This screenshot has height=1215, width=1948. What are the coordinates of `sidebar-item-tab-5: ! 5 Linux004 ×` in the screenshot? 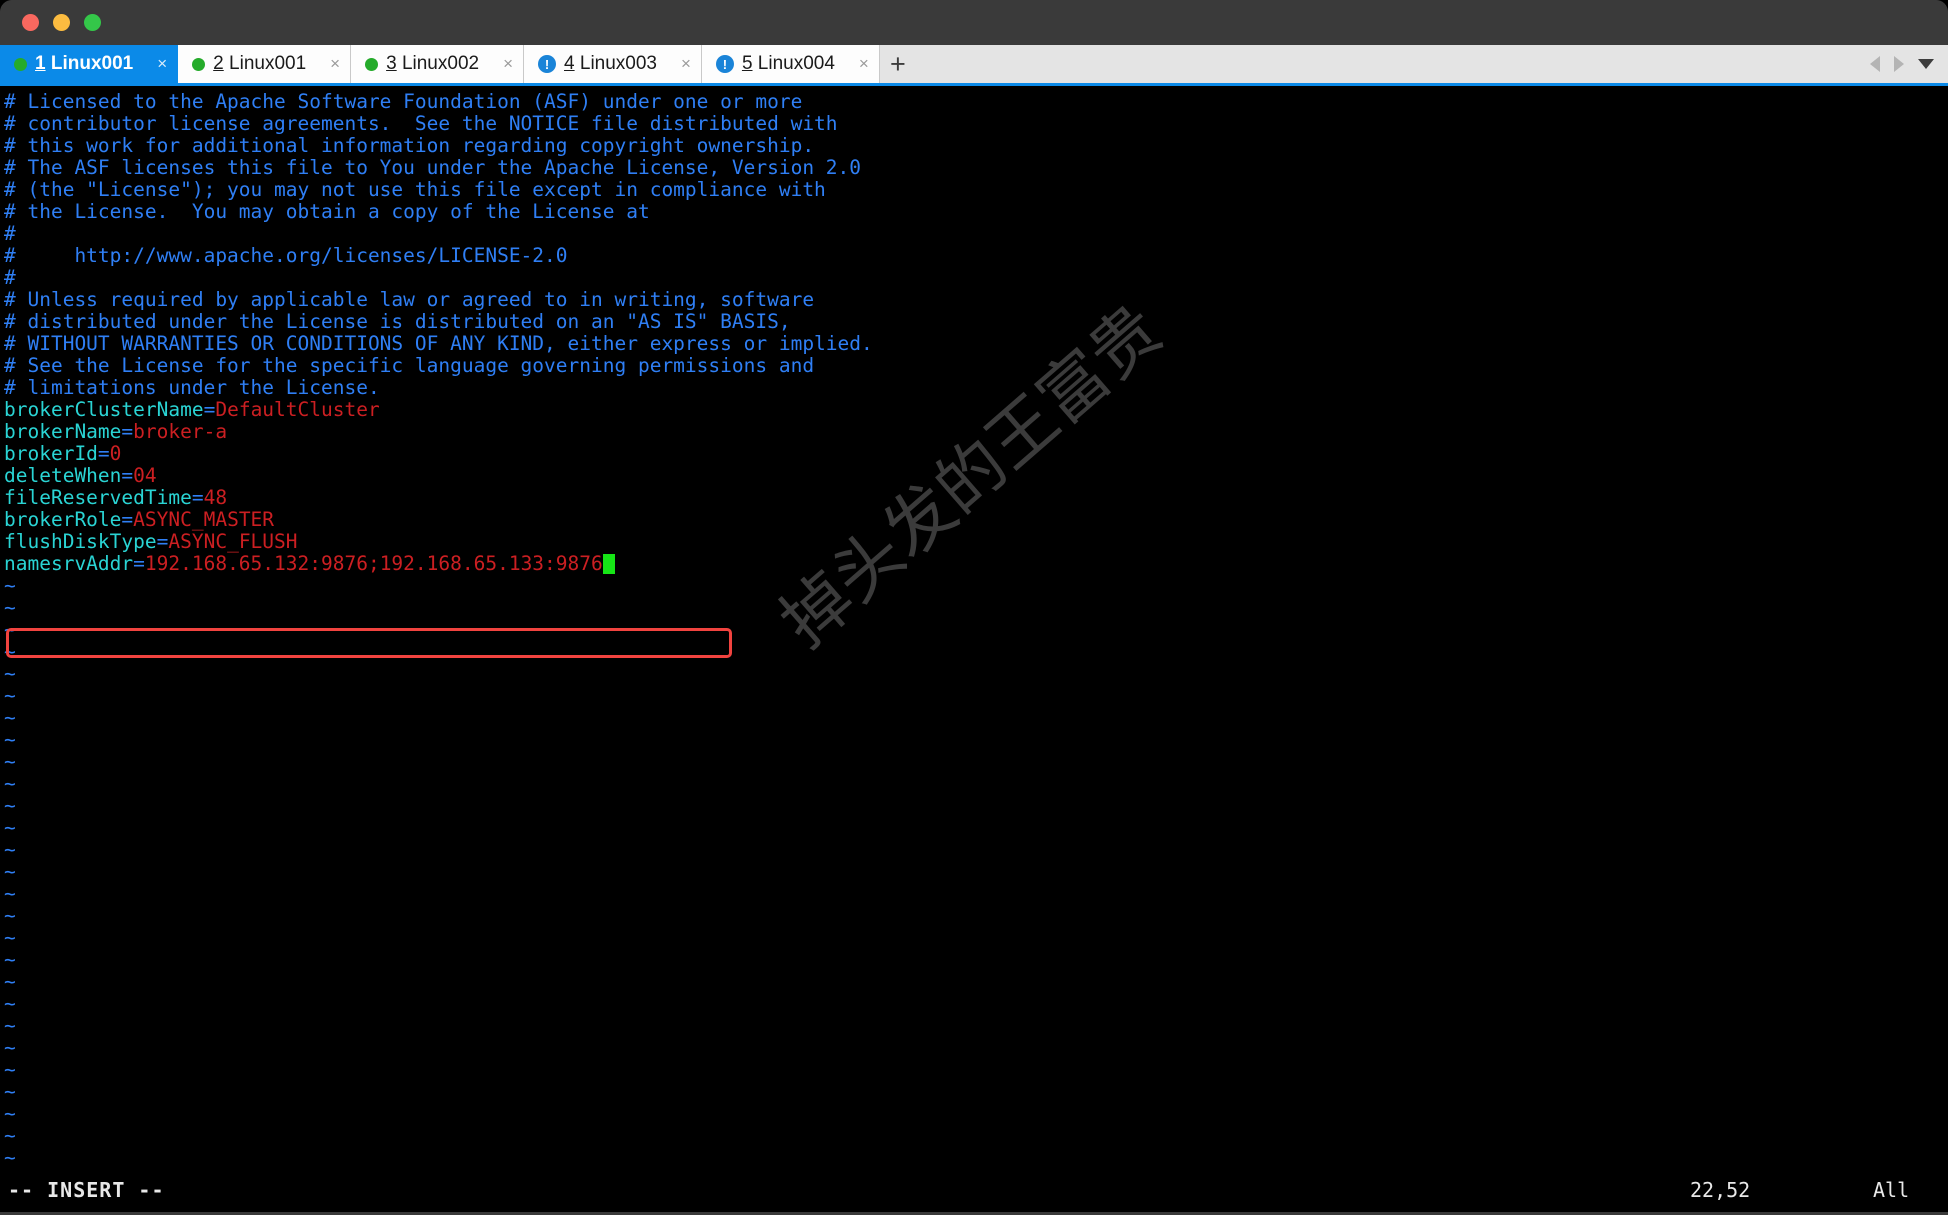 It's located at (790, 64).